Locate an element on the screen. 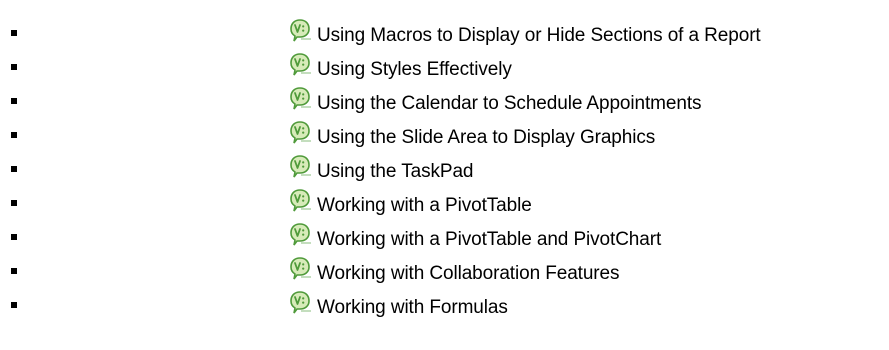 This screenshot has height=350, width=889. topic-label: Using the Slide Area to Display Graphics is located at coordinates (486, 137).